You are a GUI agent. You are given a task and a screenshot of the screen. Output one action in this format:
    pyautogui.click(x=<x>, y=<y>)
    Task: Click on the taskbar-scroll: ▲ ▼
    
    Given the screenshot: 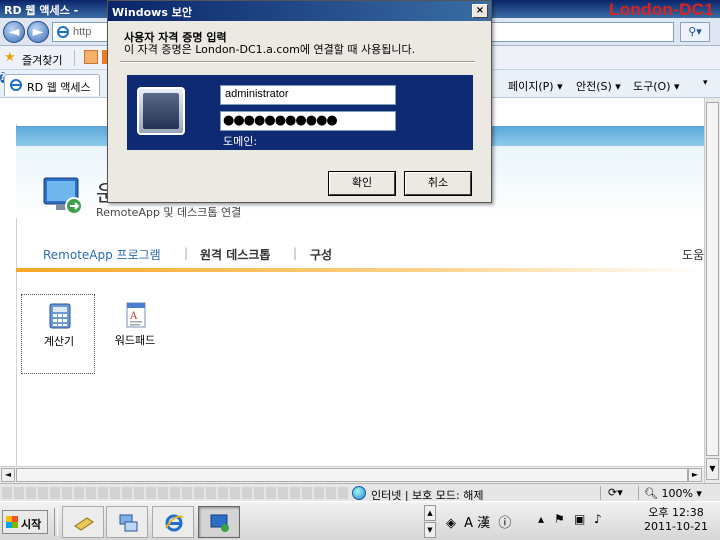 What is the action you would take?
    pyautogui.click(x=430, y=522)
    